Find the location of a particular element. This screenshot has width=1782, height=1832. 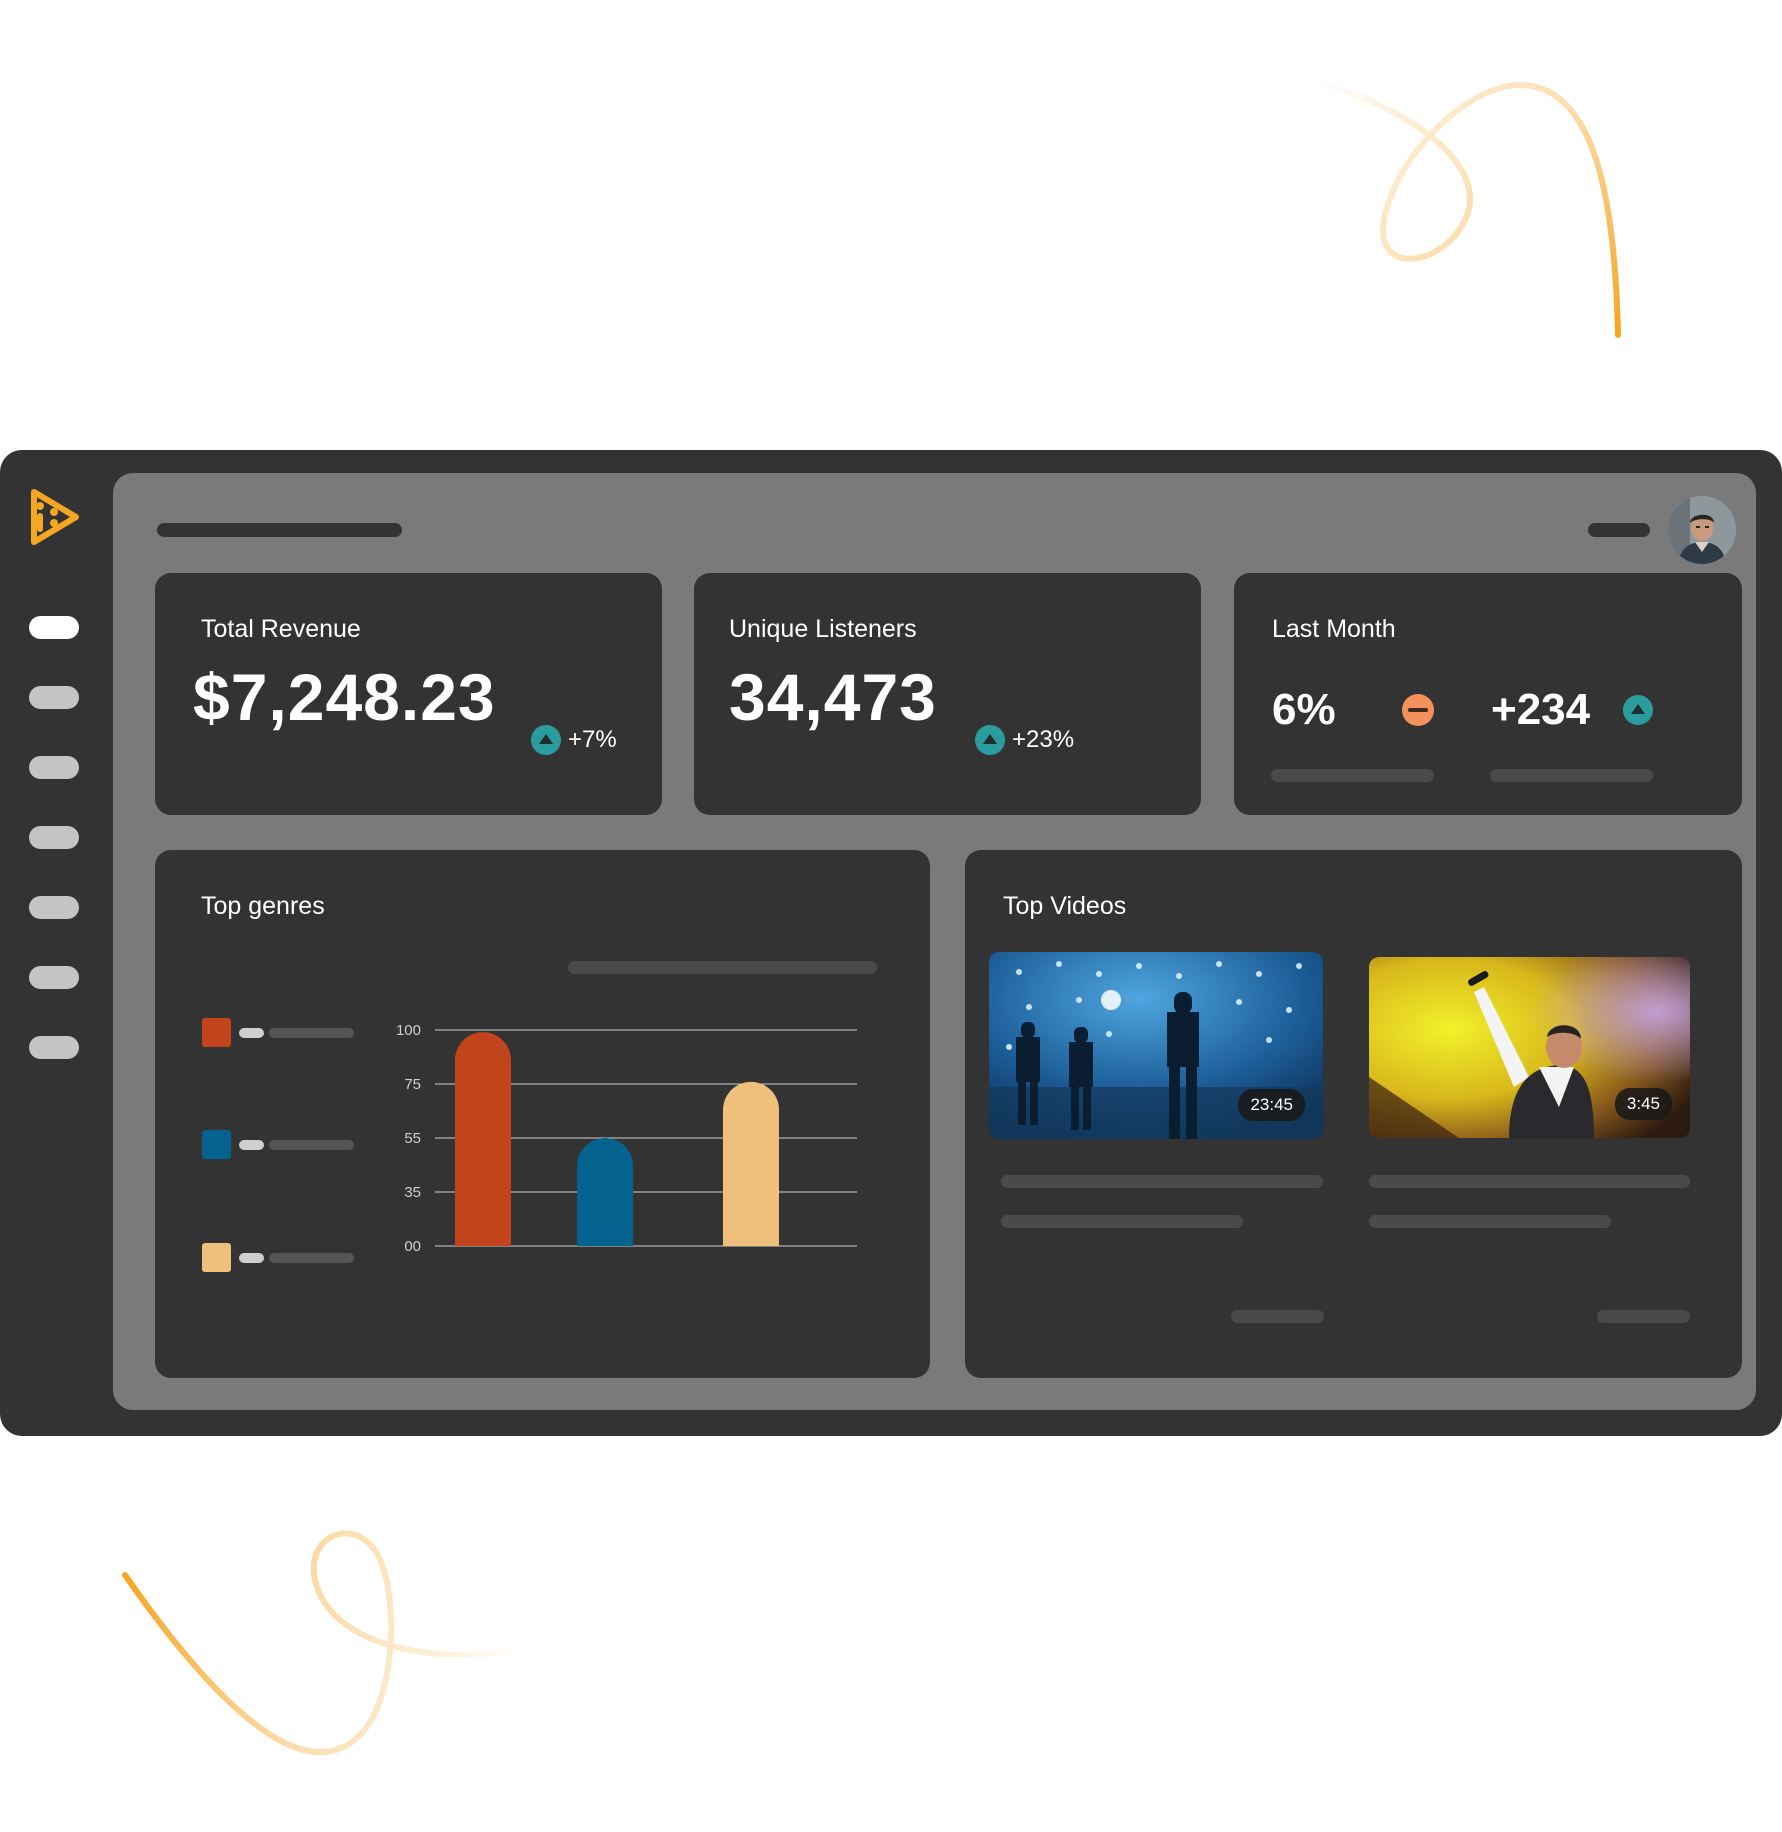

video-2-subtitle-placeholder is located at coordinates (1490, 1221).